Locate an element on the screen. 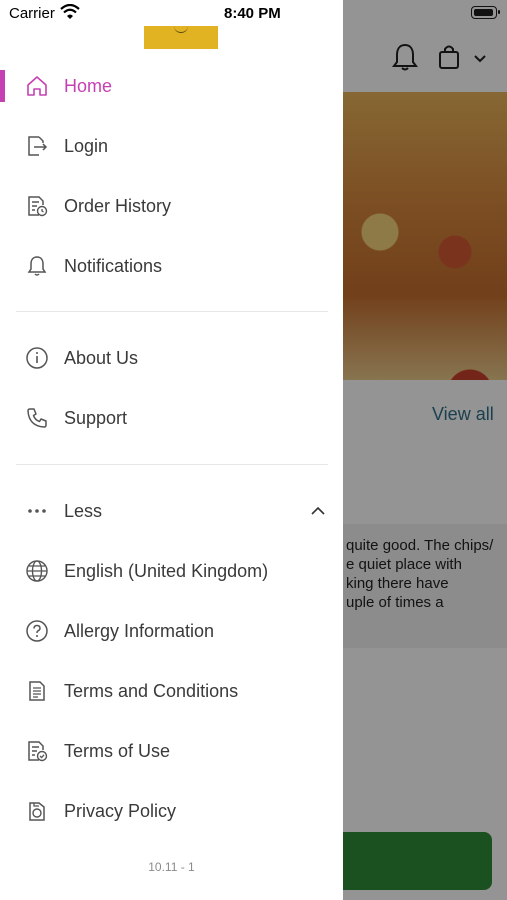 This screenshot has width=507, height=900. app-version: 10.11 - 1 is located at coordinates (171, 867).